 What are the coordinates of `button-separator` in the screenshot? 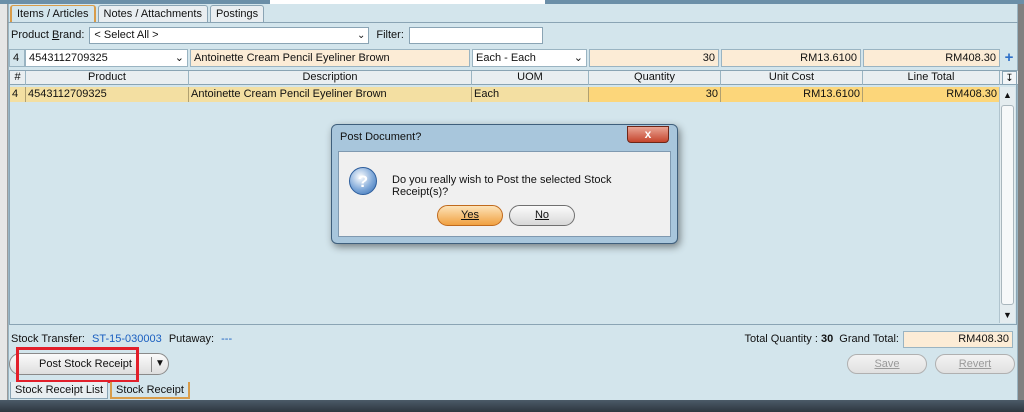 It's located at (151, 364).